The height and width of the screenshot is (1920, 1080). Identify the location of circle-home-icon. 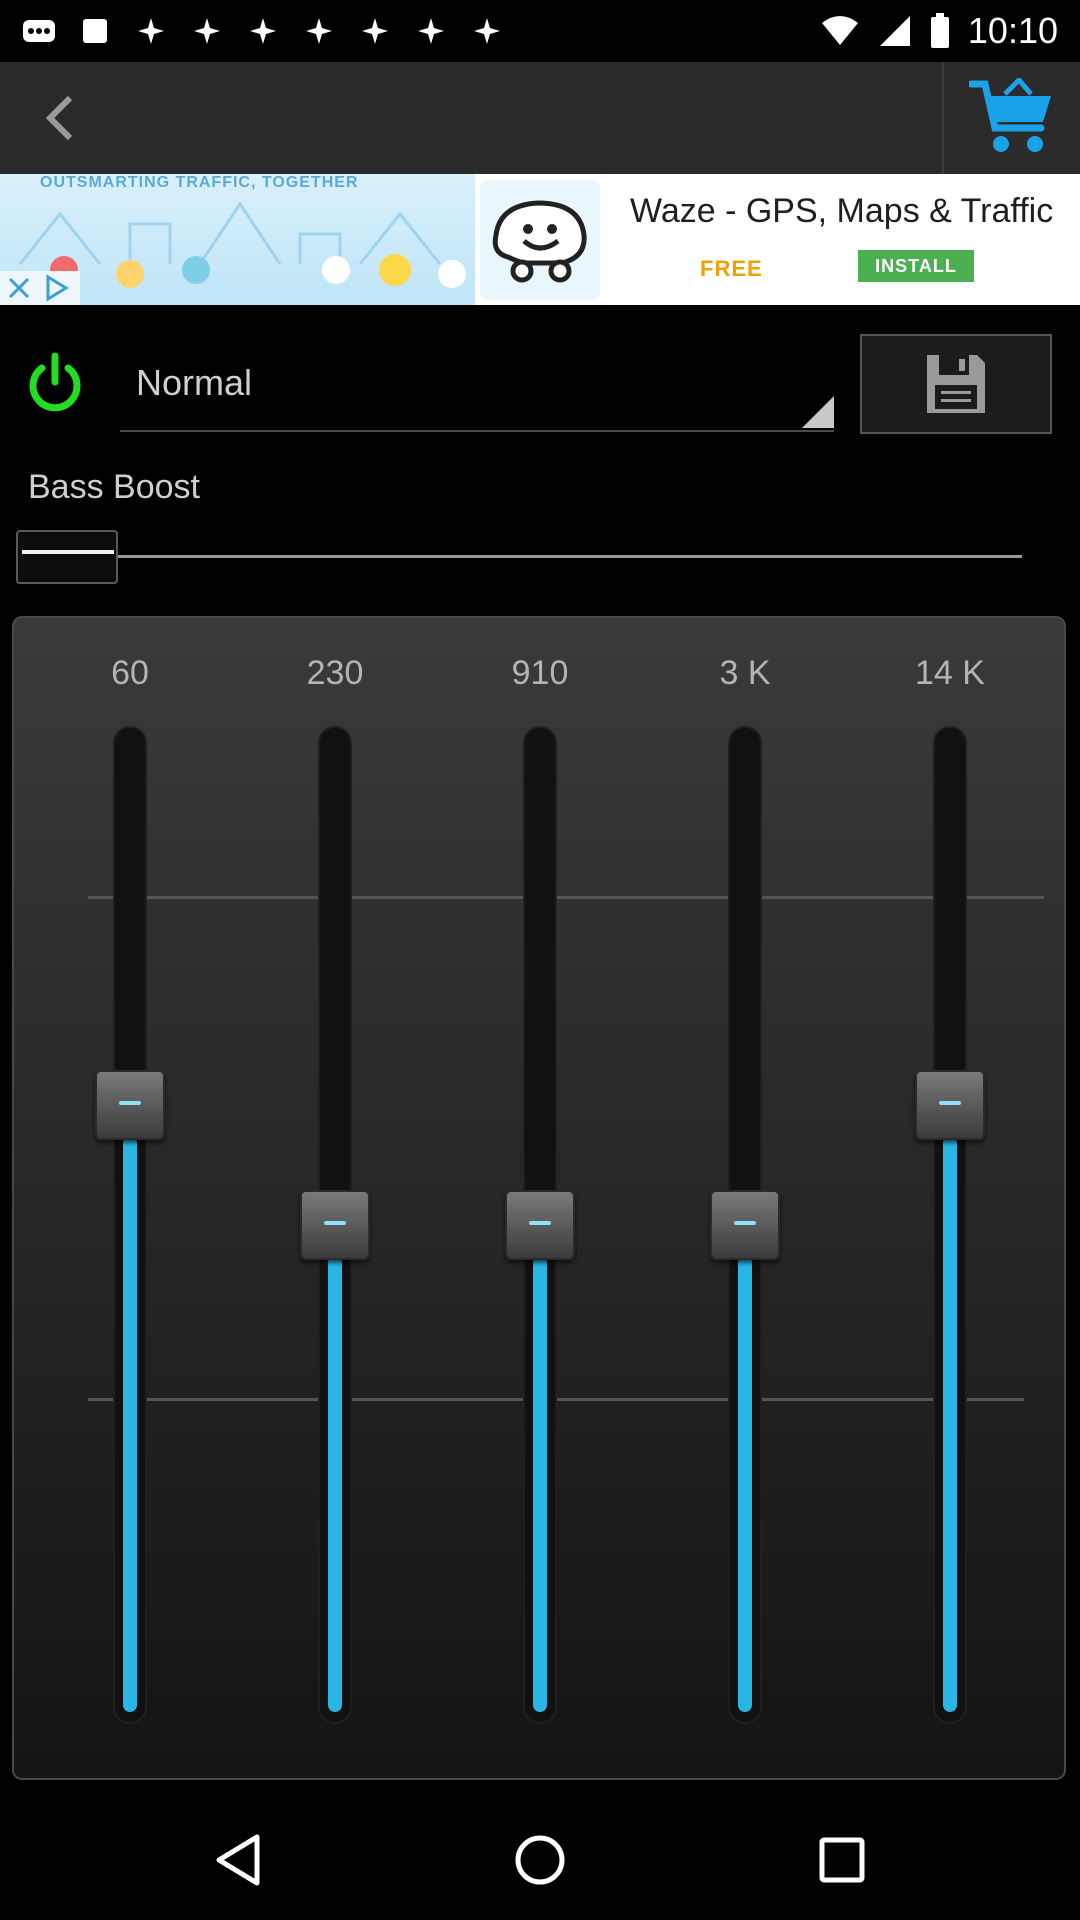
(540, 1860).